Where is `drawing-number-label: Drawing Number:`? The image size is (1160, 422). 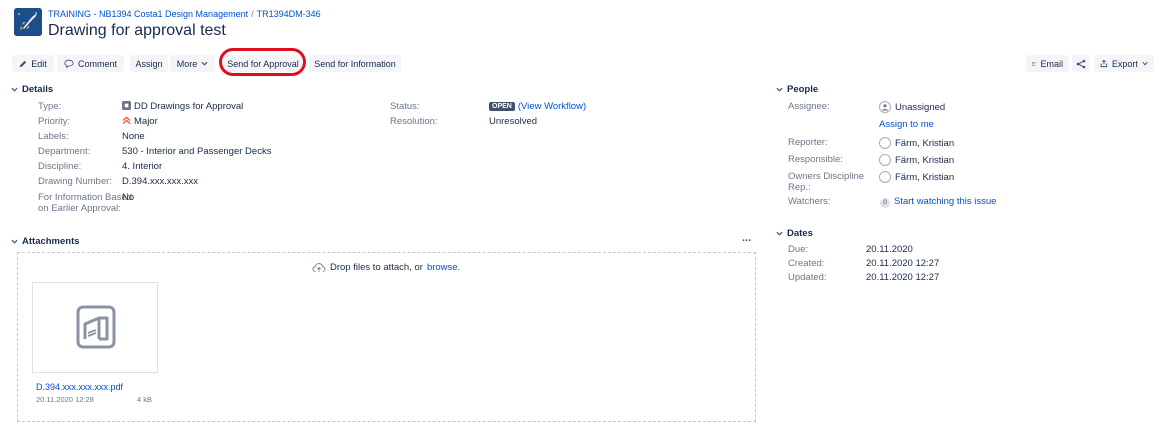
drawing-number-label: Drawing Number: is located at coordinates (75, 181).